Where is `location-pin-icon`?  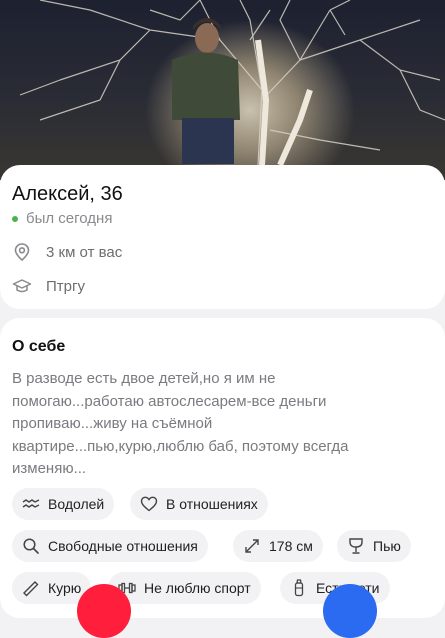 location-pin-icon is located at coordinates (22, 252).